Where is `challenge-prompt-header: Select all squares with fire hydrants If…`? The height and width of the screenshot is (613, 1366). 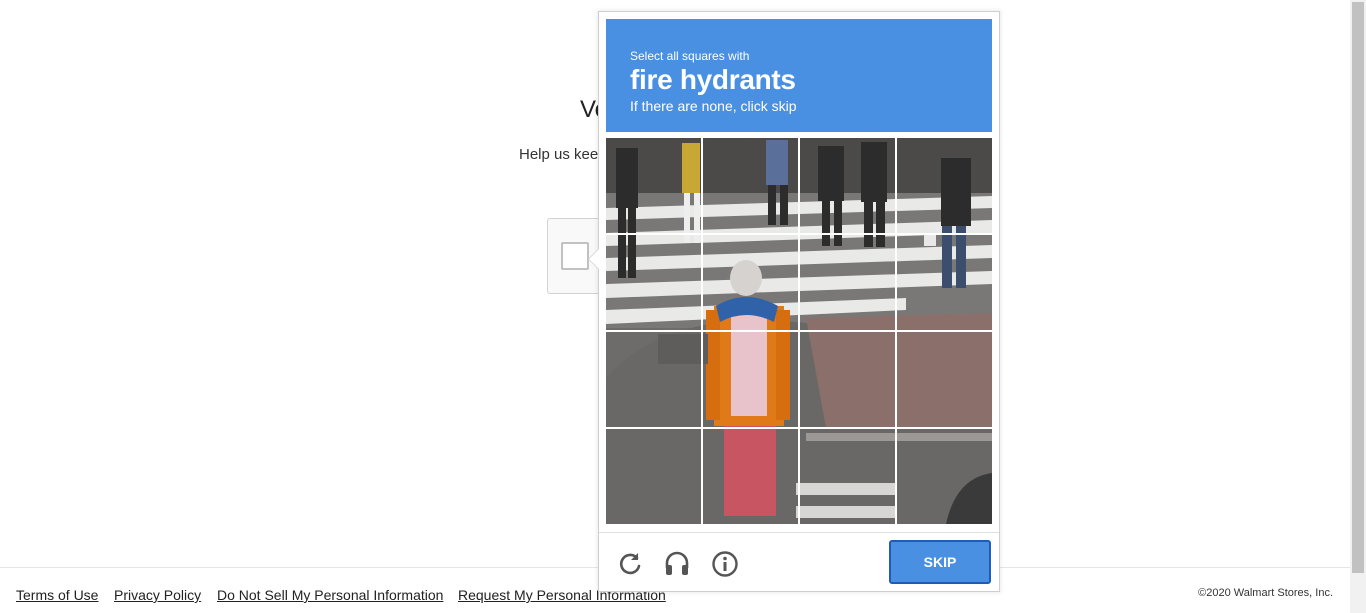
challenge-prompt-header: Select all squares with fire hydrants If… is located at coordinates (799, 75).